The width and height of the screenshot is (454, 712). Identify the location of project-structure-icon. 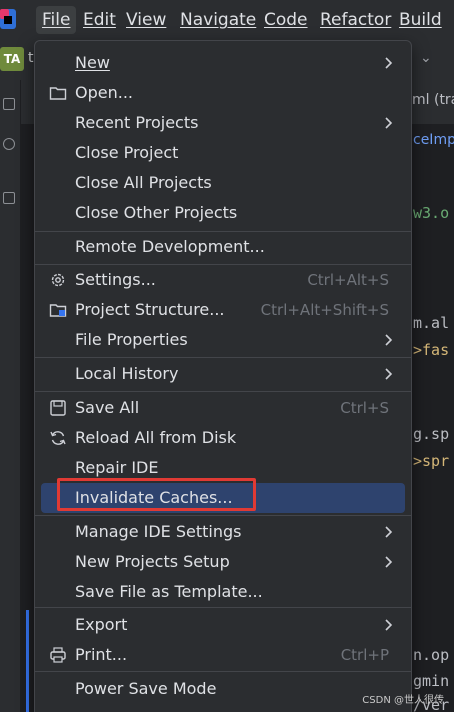
(58, 310).